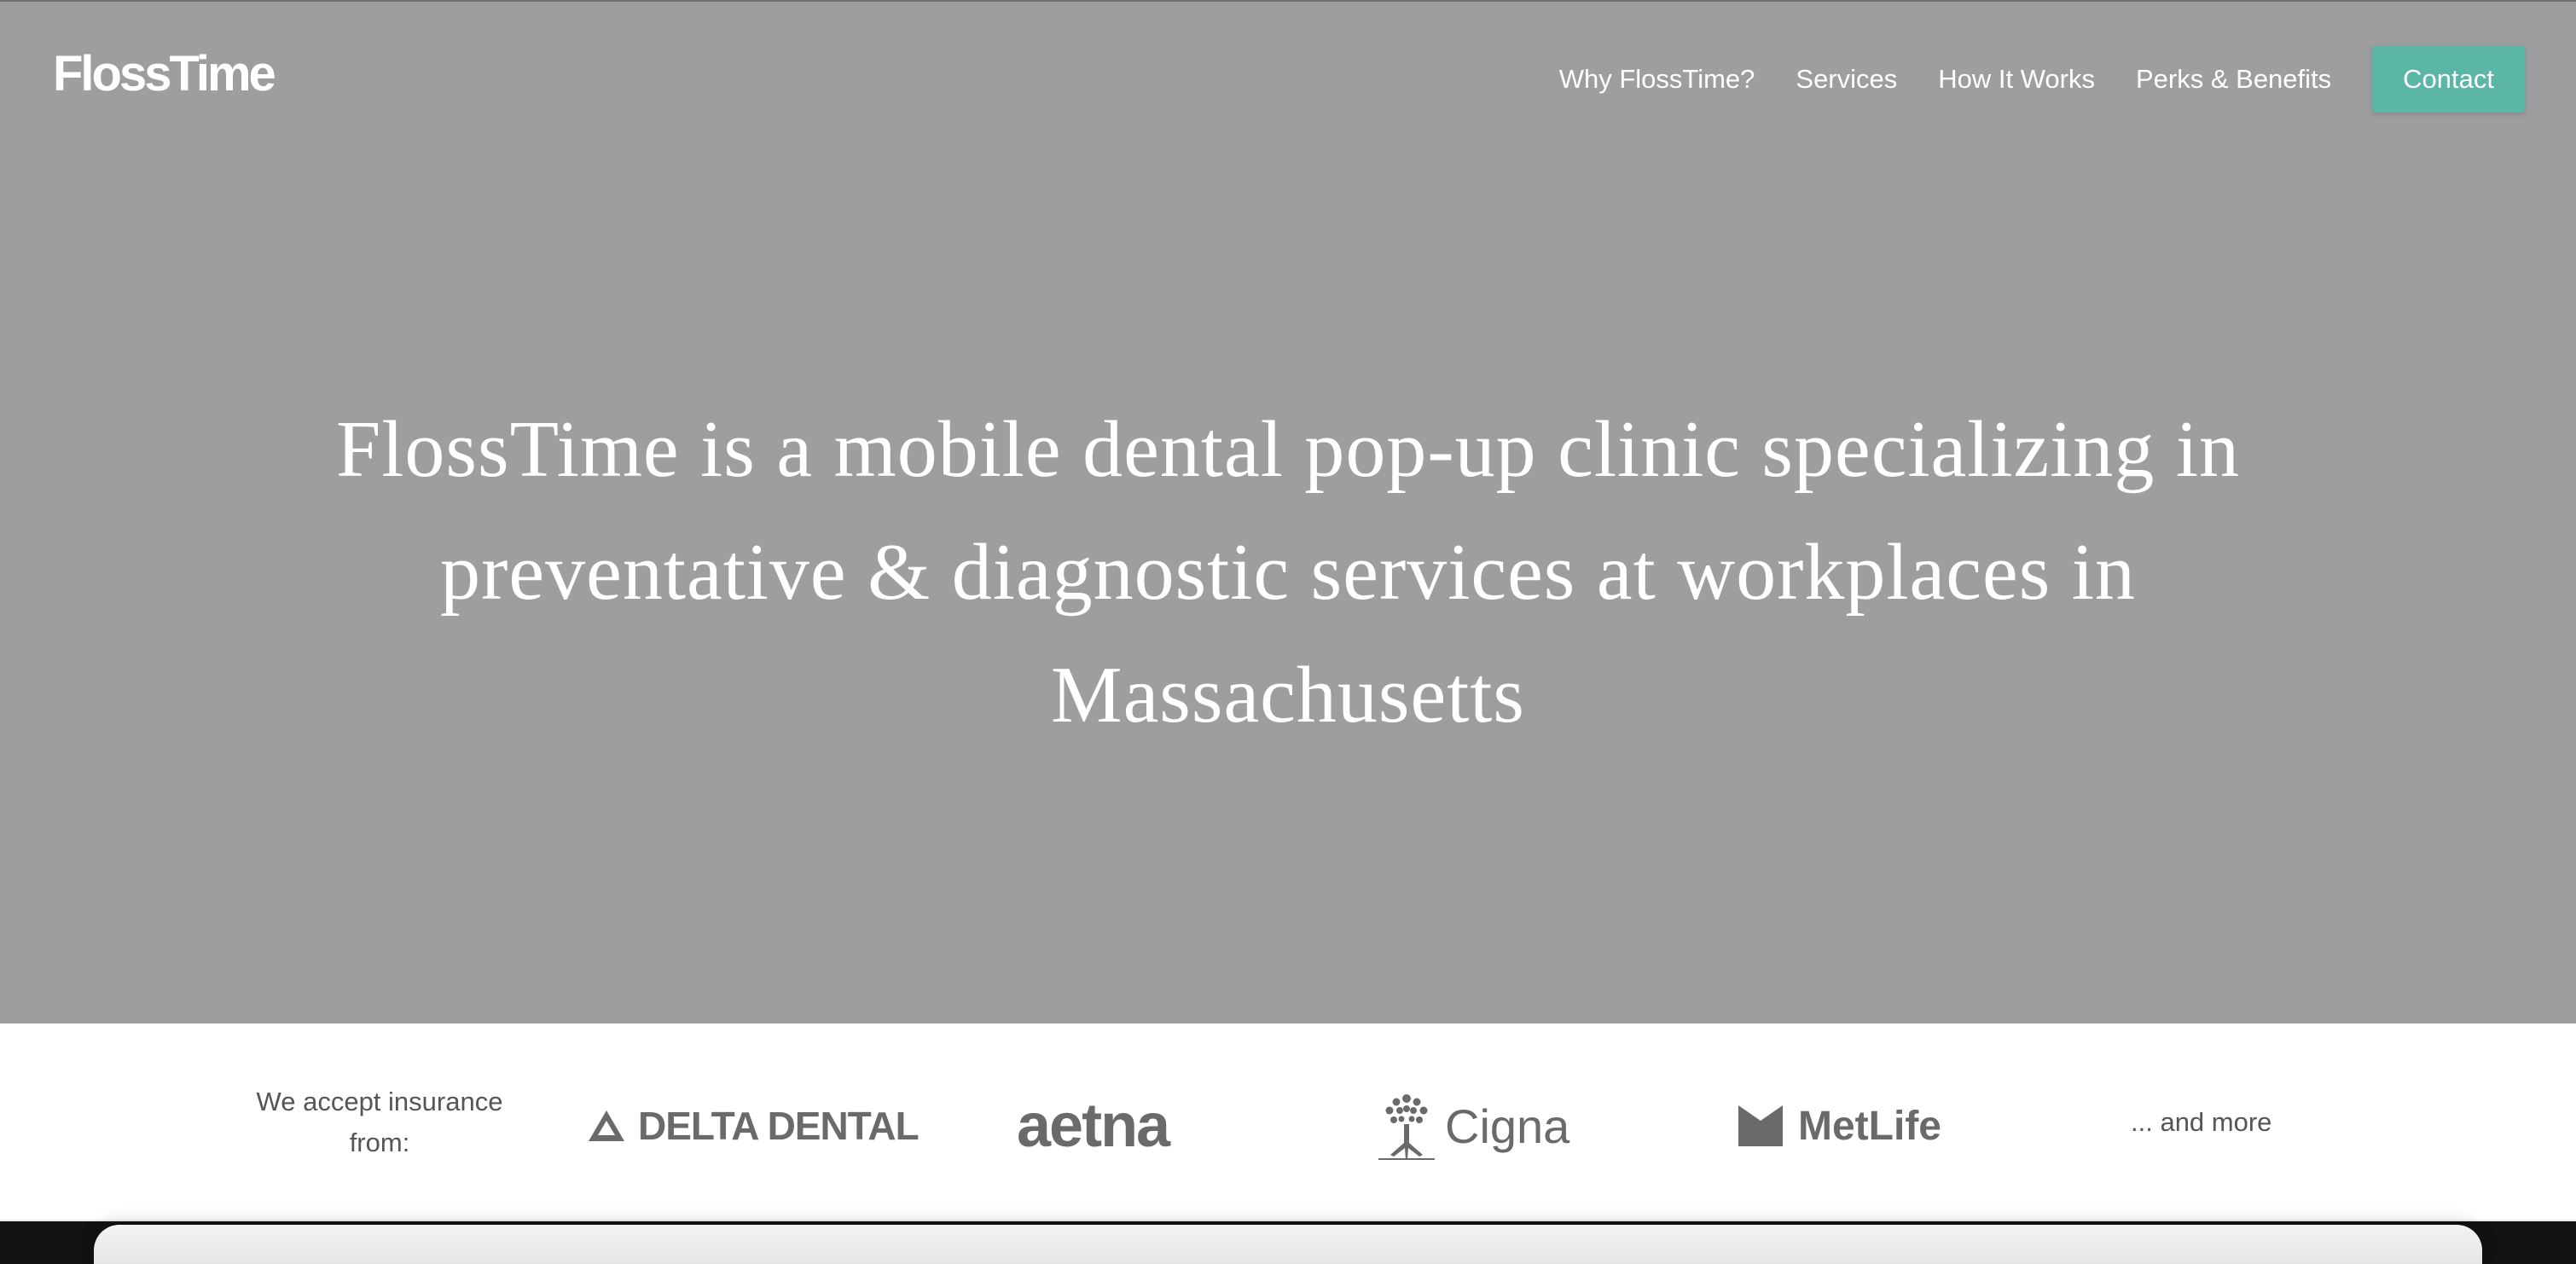 The width and height of the screenshot is (2576, 1264). I want to click on site-logo: FlossTime, so click(164, 74).